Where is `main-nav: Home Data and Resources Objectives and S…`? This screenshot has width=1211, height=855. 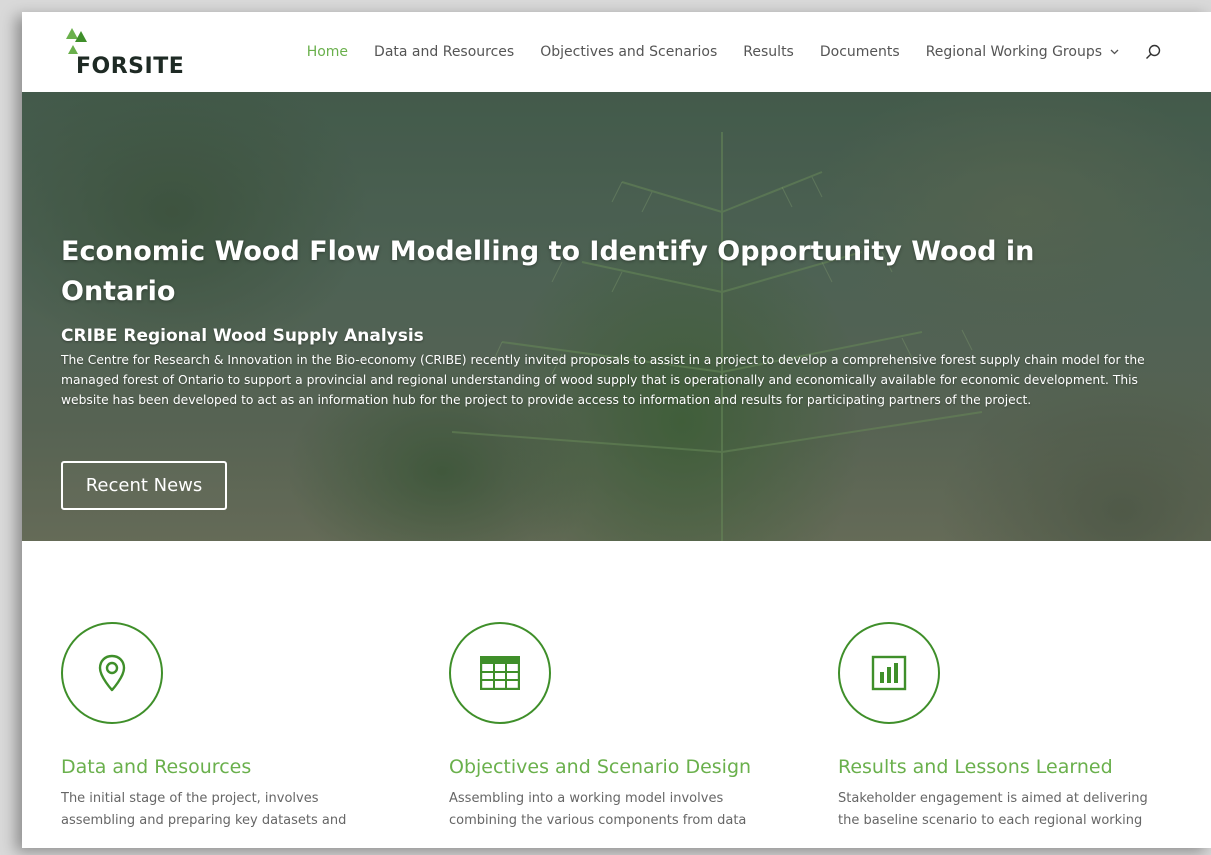
main-nav: Home Data and Resources Objectives and S… is located at coordinates (721, 52).